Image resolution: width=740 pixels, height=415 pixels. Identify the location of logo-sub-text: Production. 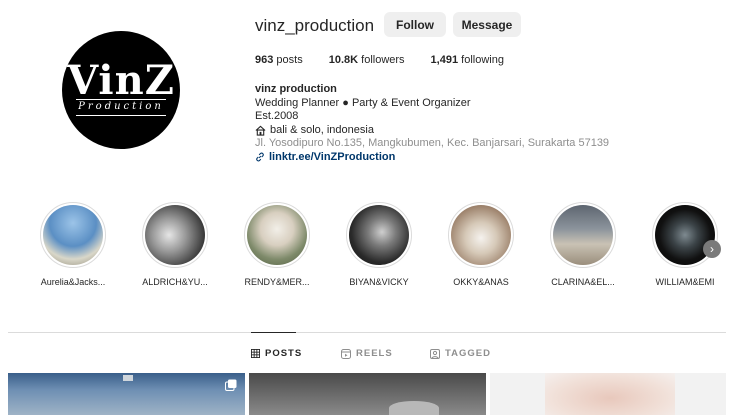
(121, 106).